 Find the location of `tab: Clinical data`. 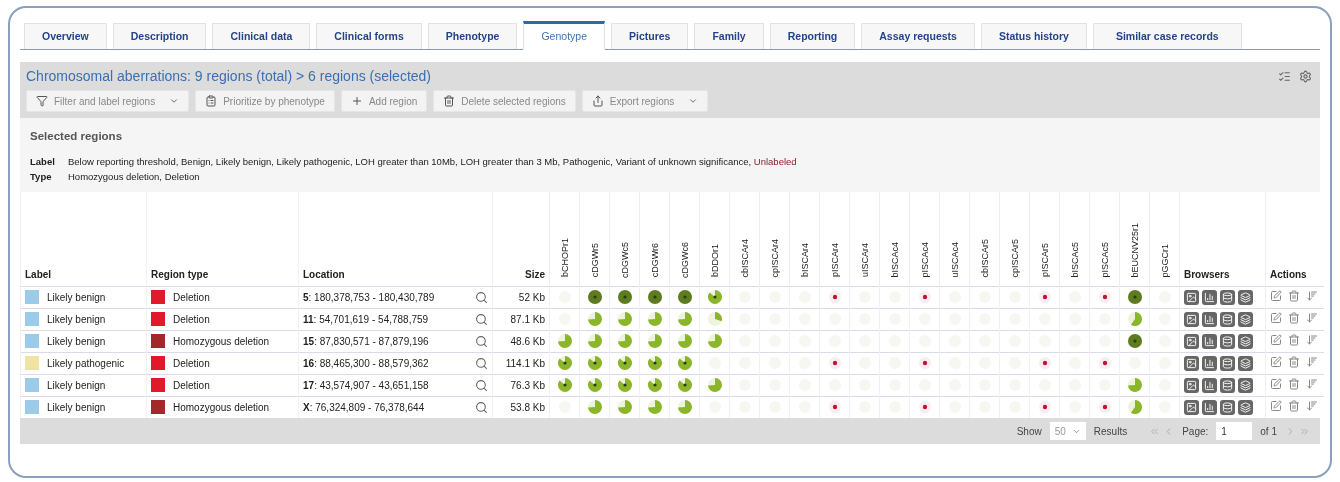

tab: Clinical data is located at coordinates (261, 36).